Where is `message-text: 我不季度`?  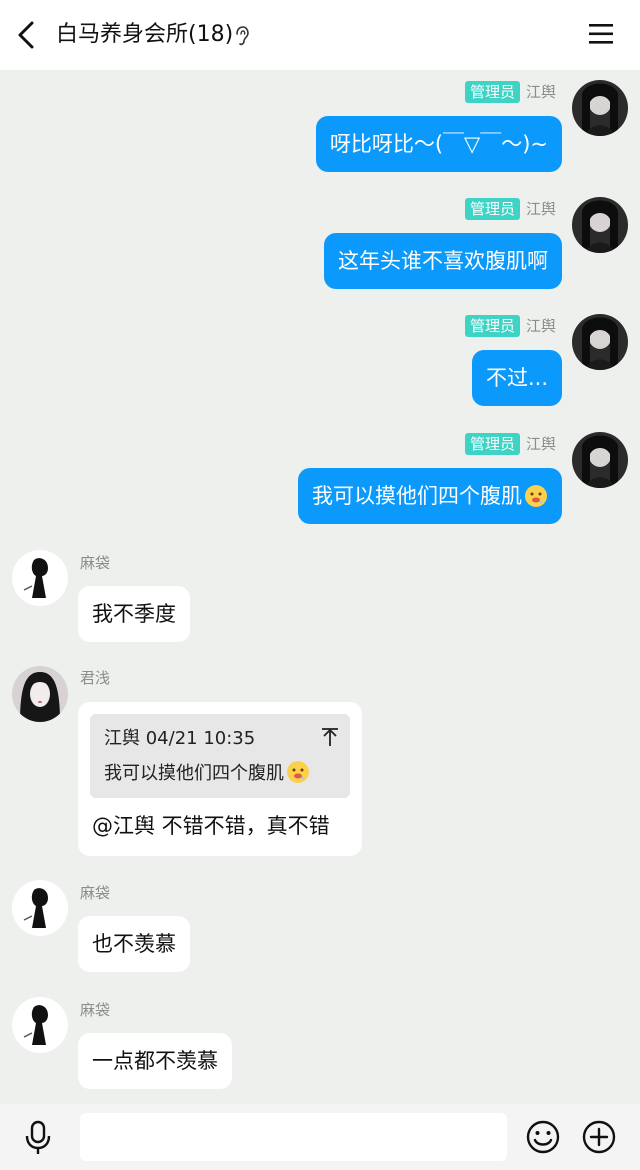
message-text: 我不季度 is located at coordinates (134, 614).